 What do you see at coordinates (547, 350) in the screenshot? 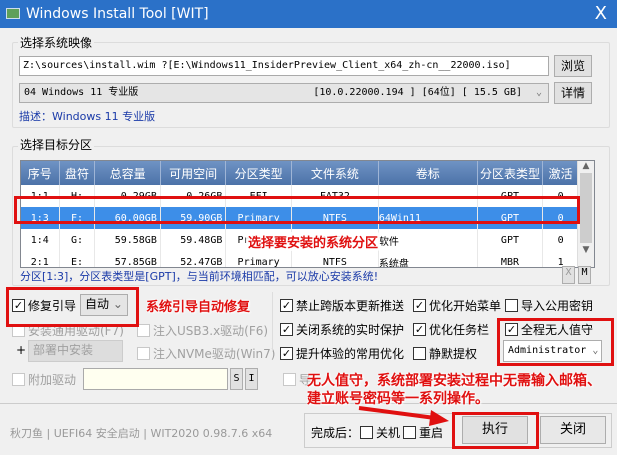
I see `account-value: Administrator` at bounding box center [547, 350].